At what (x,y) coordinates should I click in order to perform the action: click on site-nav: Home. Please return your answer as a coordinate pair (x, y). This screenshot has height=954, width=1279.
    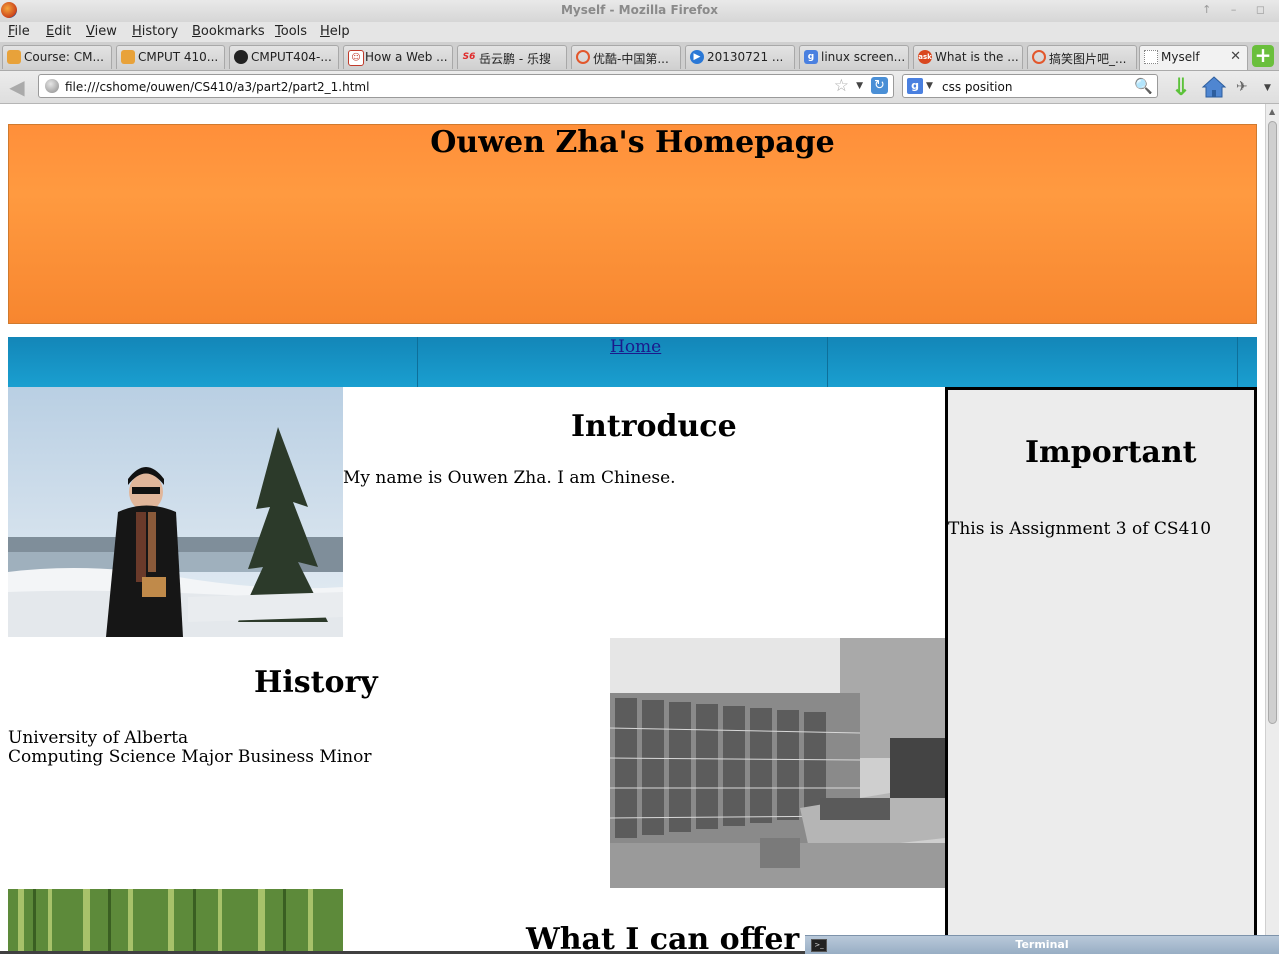
    Looking at the image, I should click on (632, 362).